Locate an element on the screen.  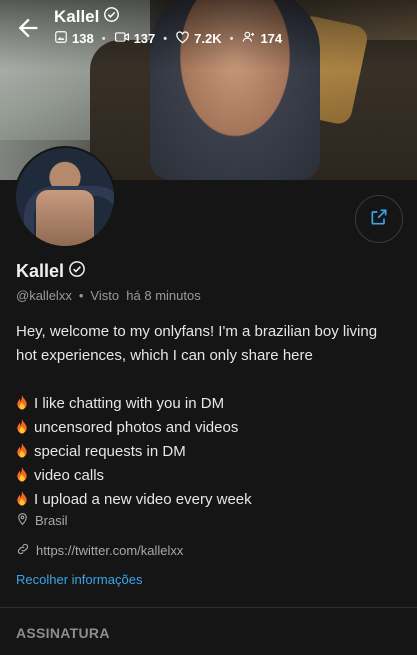
bio-item-text: special requests in DM is located at coordinates (110, 451).